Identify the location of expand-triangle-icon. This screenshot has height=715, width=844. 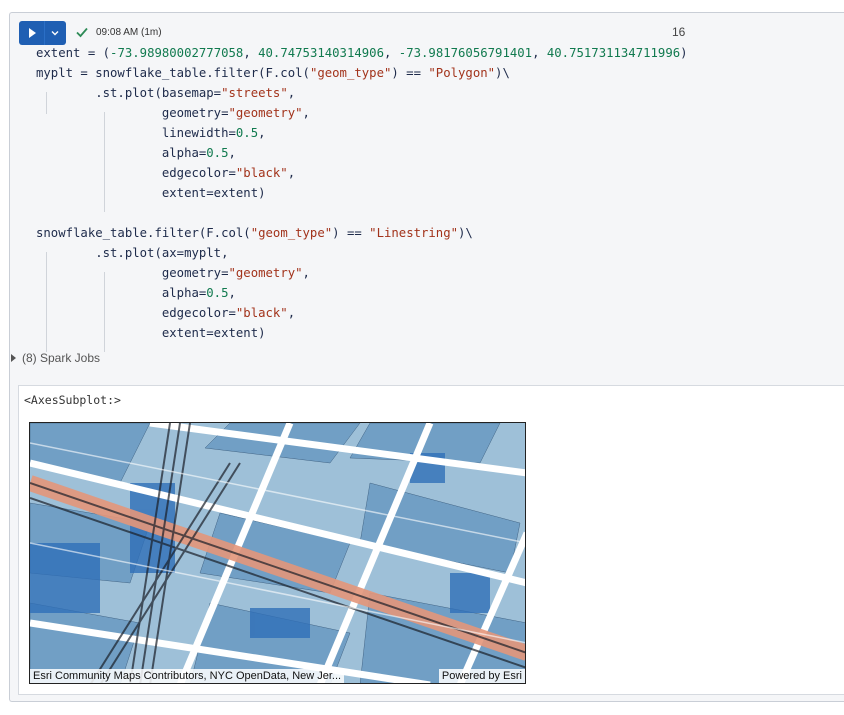
(13, 358).